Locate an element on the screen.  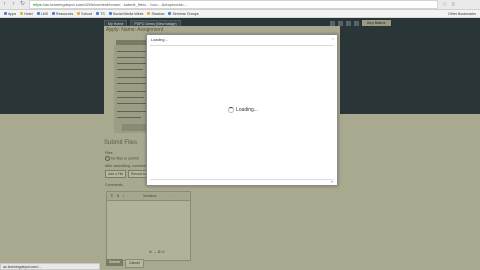
bookmark-label: LMS is located at coordinates (44, 13).